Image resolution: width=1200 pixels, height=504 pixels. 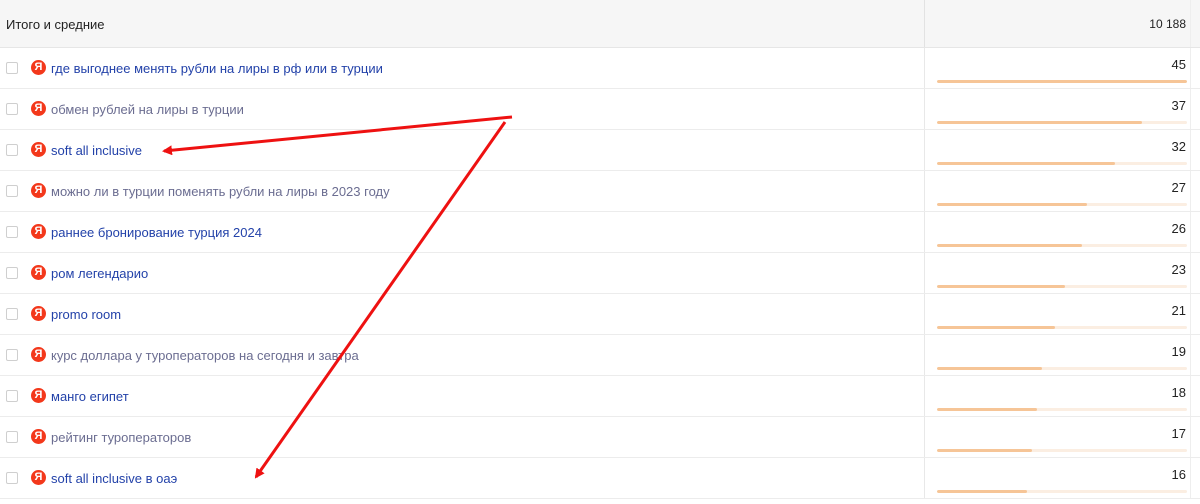 What do you see at coordinates (114, 478) in the screenshot?
I see `query-link: soft all inclusive в оаэ` at bounding box center [114, 478].